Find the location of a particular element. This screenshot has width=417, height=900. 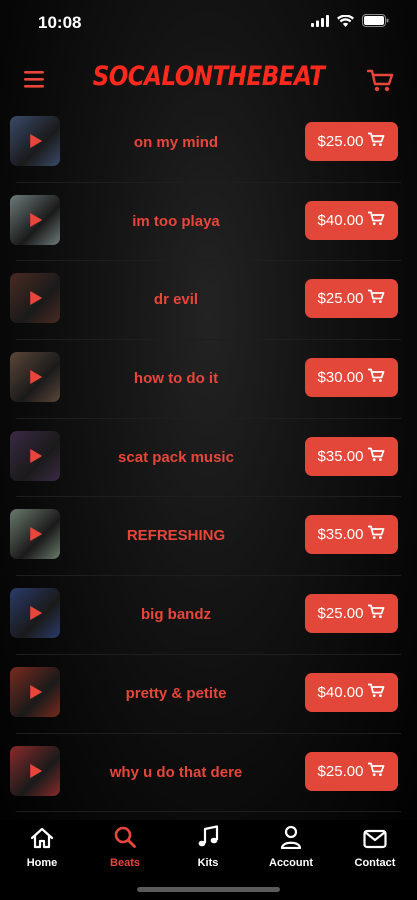

beat-row: REFRESHING $35.00 is located at coordinates (208, 536).